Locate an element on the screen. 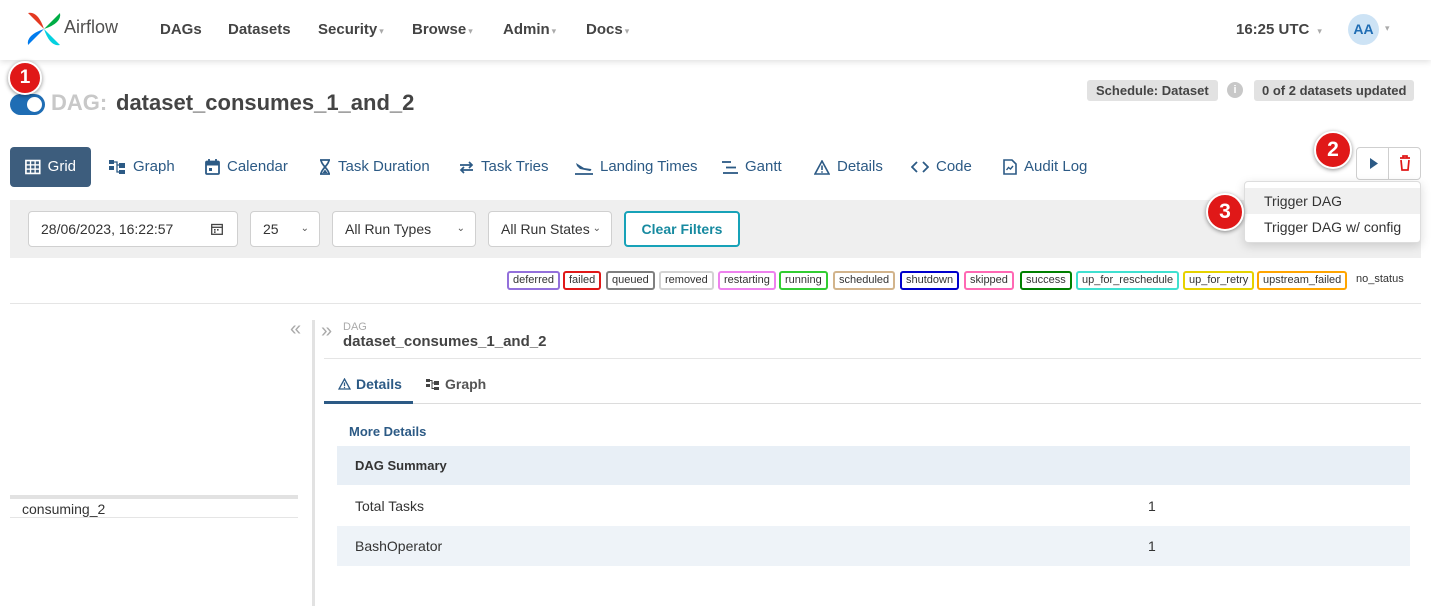  user-avatar: AA is located at coordinates (1363, 29).